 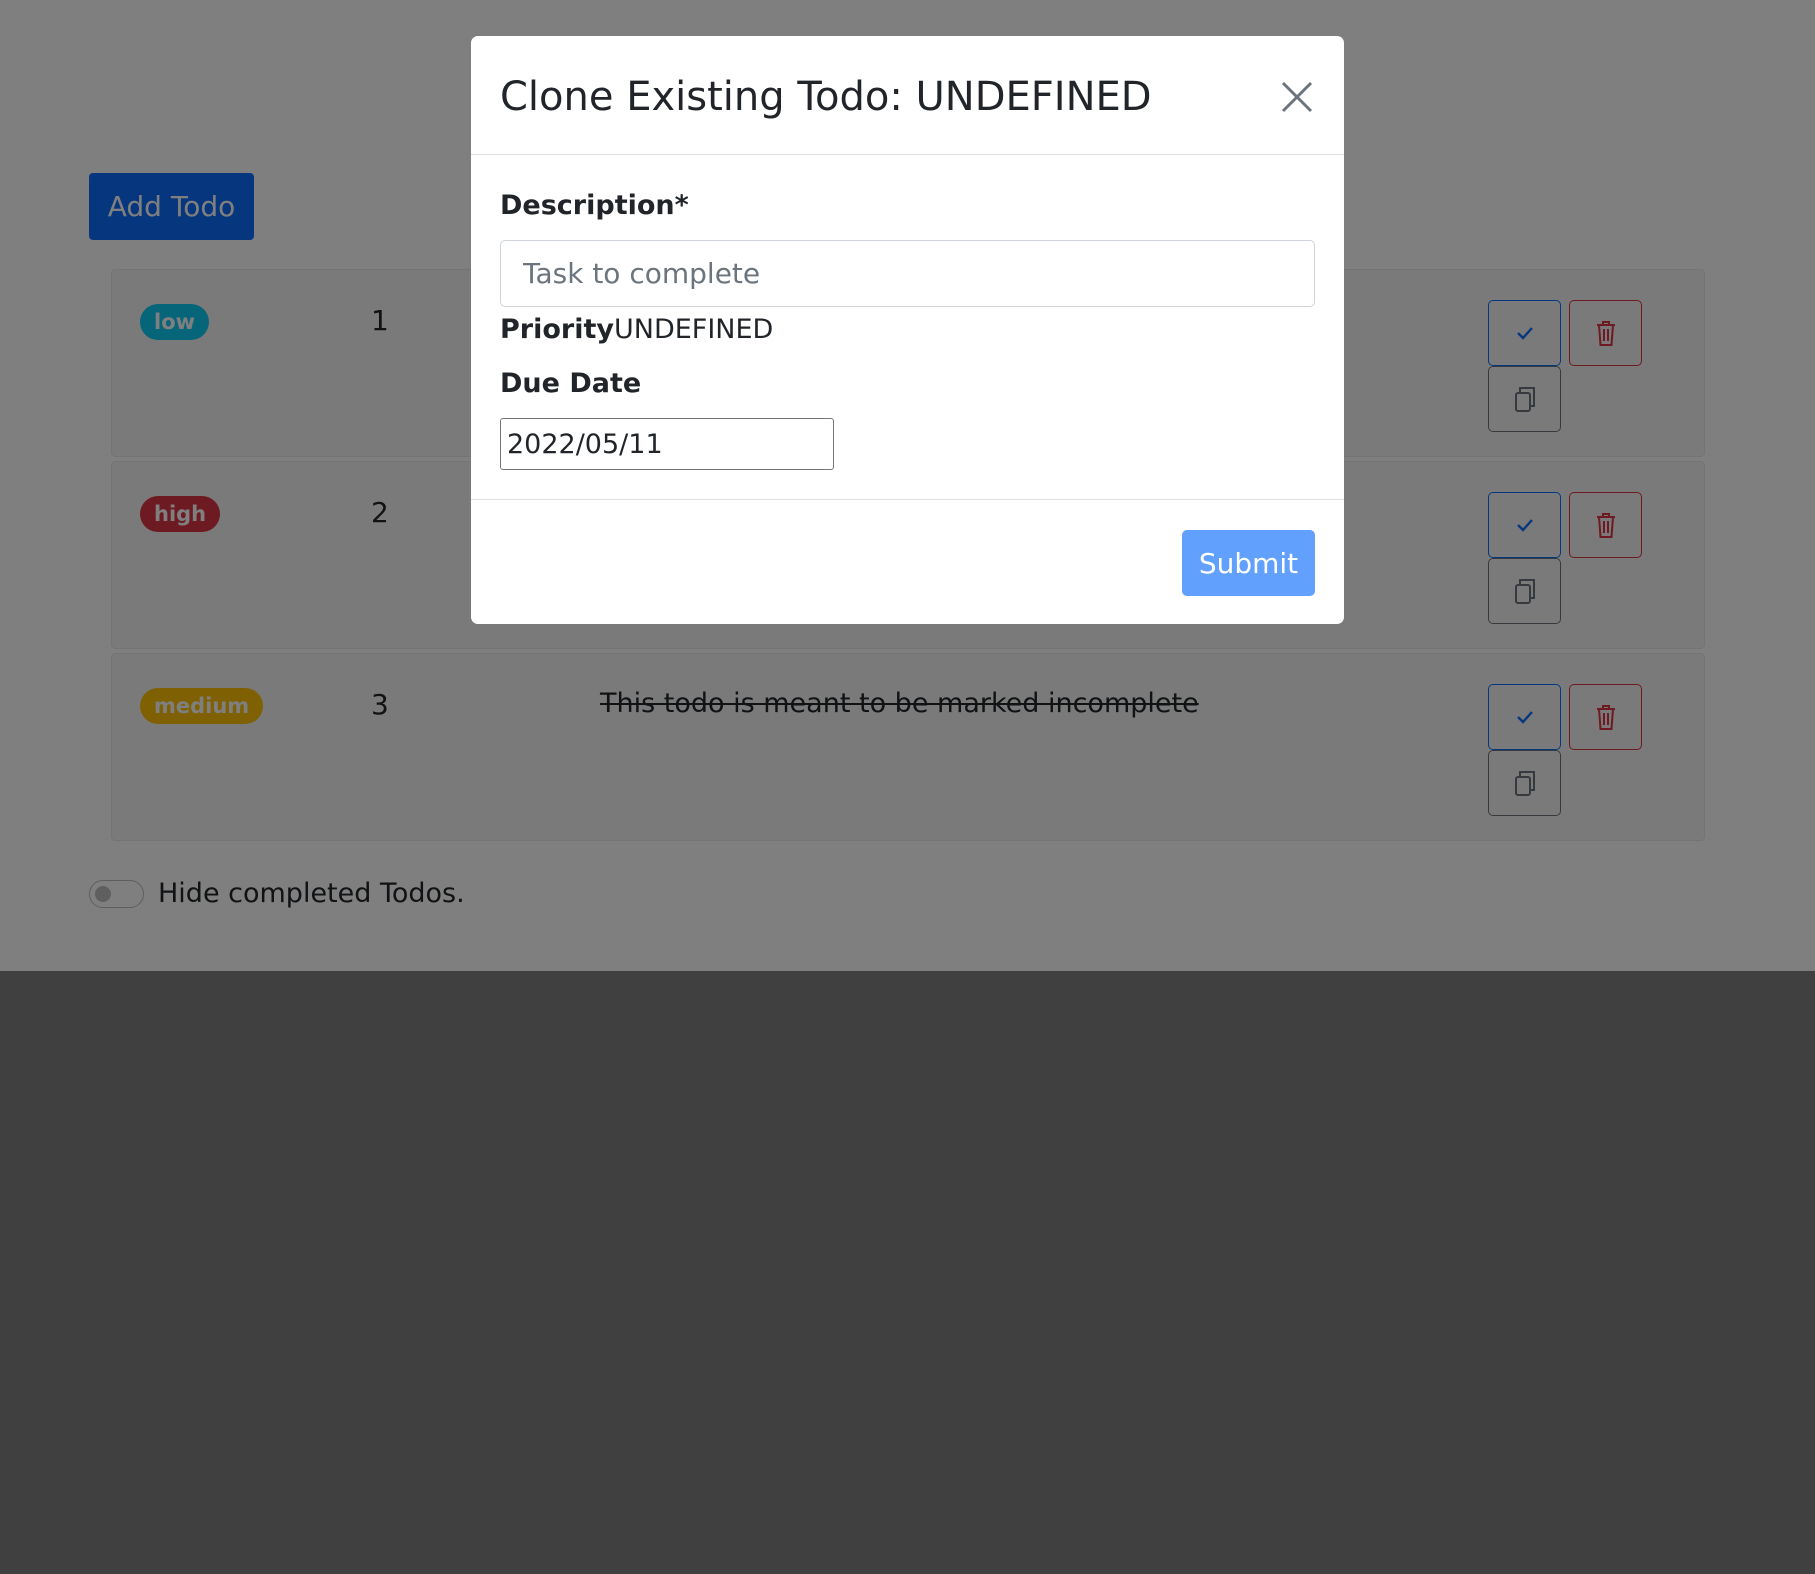 I want to click on description-input, so click(x=907, y=273).